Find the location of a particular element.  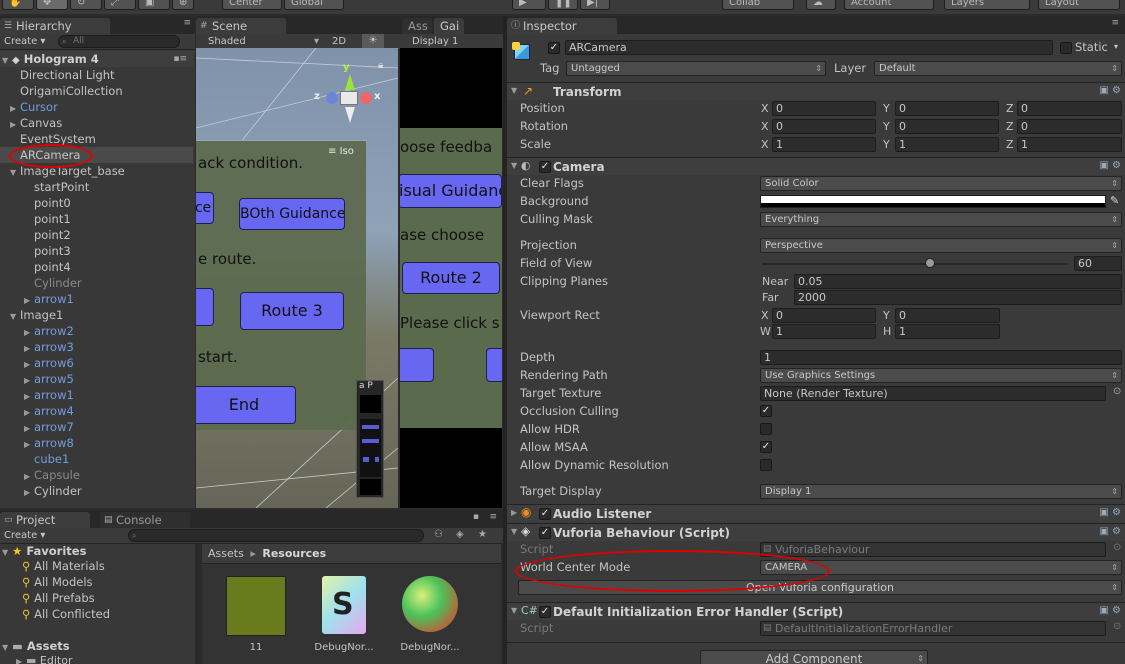

tab-asset-store: Ass is located at coordinates (417, 26).